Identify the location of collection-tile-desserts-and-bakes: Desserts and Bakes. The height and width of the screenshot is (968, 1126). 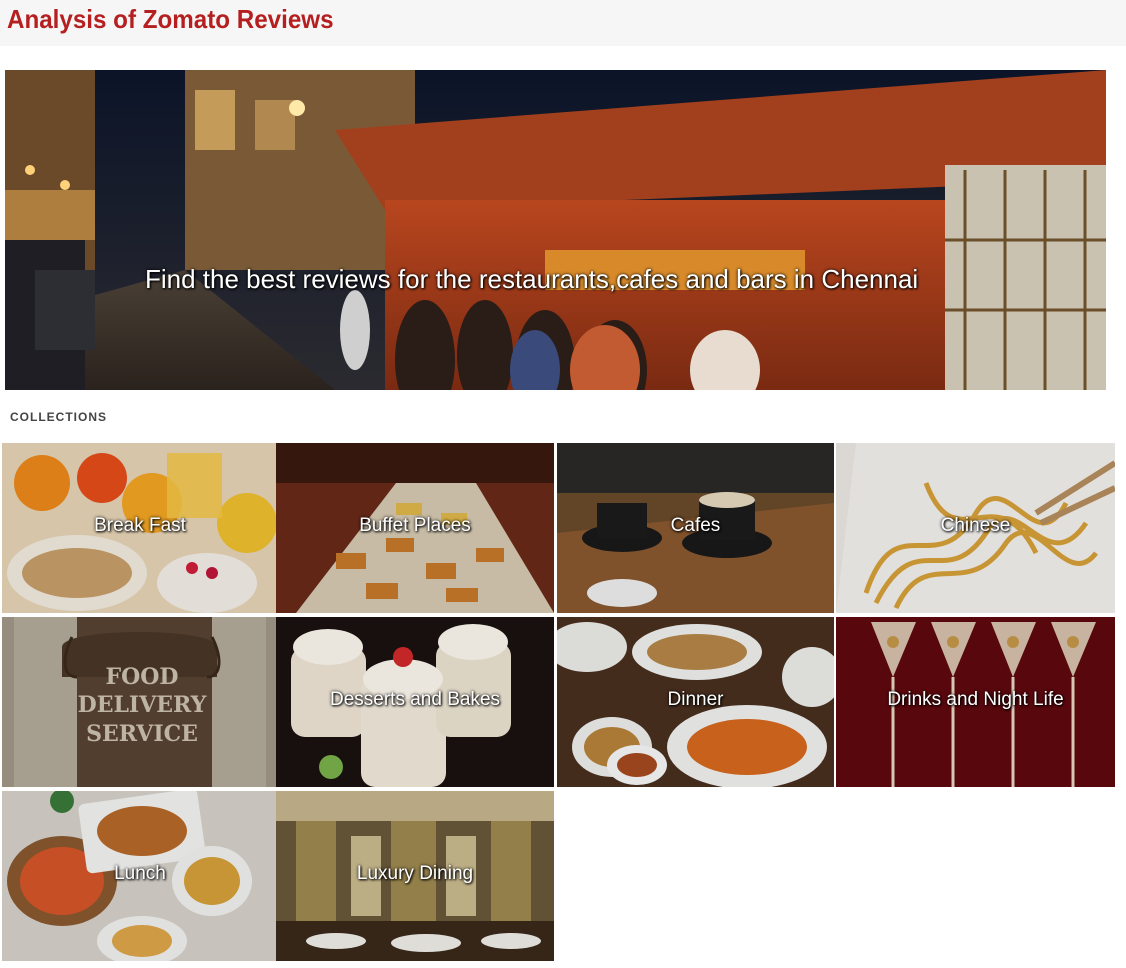
(415, 702).